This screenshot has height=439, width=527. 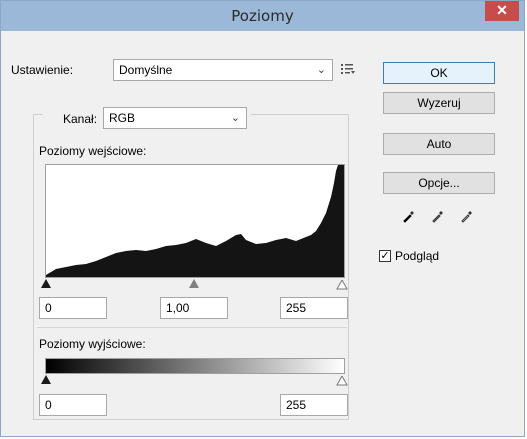 What do you see at coordinates (73, 405) in the screenshot?
I see `output-black-field: 0` at bounding box center [73, 405].